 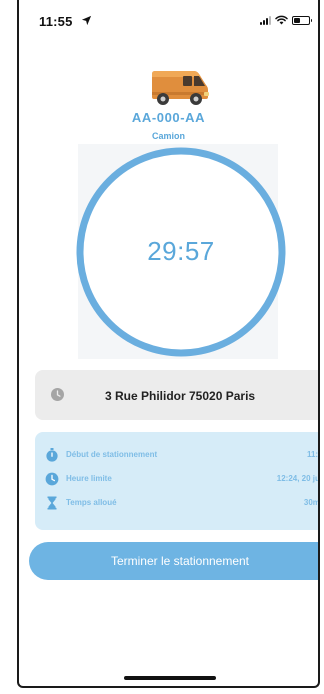 I want to click on battery-icon, so click(x=302, y=20).